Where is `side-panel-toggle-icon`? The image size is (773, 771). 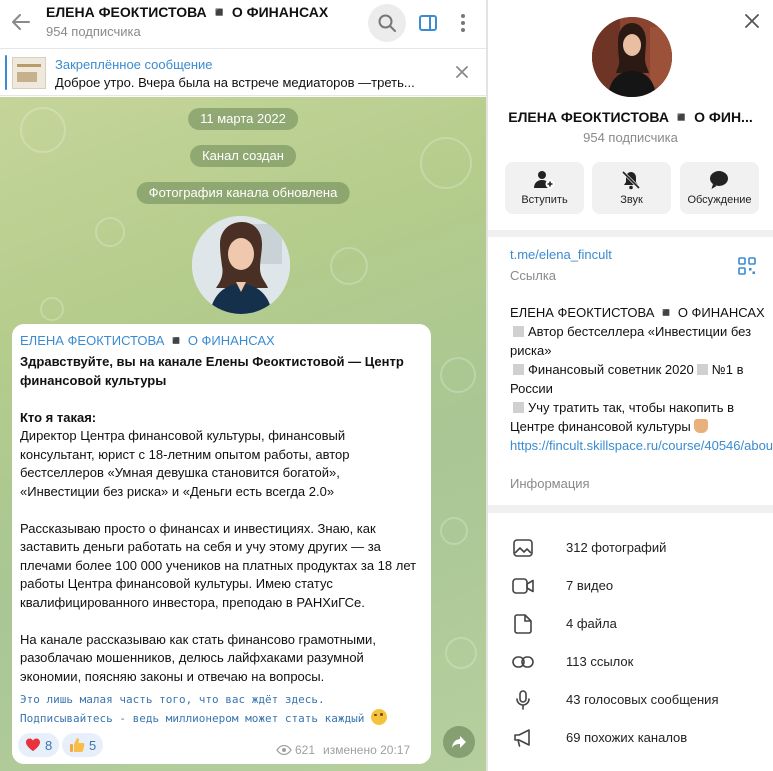 side-panel-toggle-icon is located at coordinates (428, 23).